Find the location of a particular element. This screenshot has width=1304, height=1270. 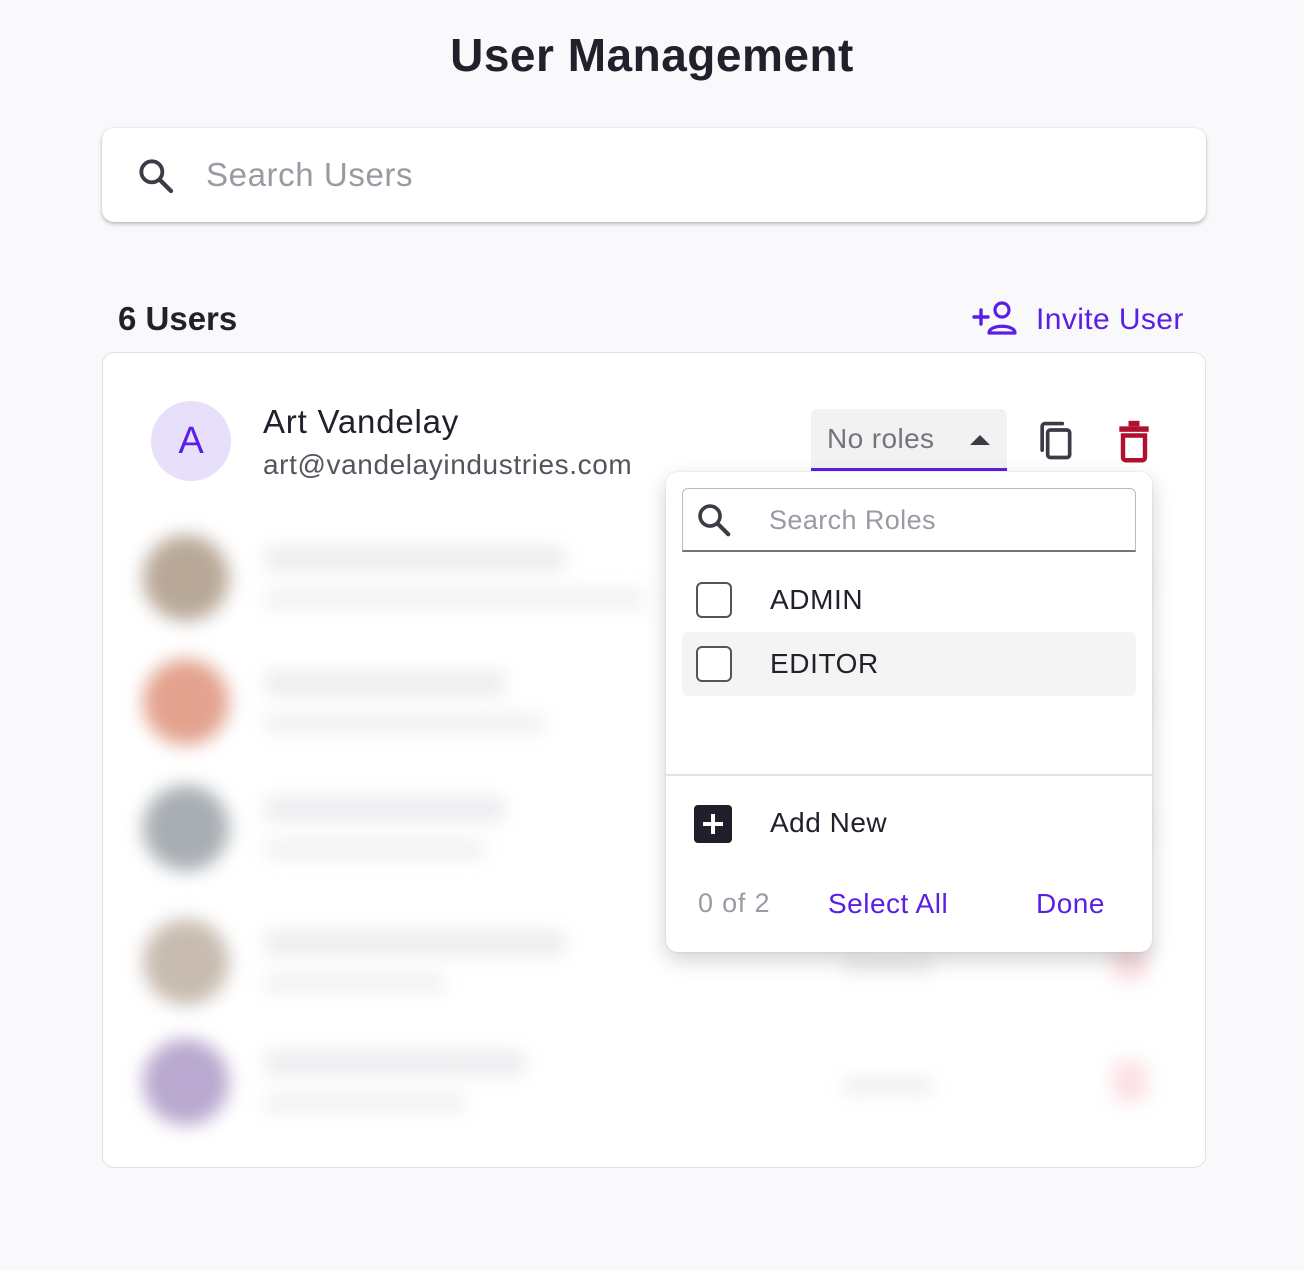

add-new-role-button: Add New is located at coordinates (790, 824).